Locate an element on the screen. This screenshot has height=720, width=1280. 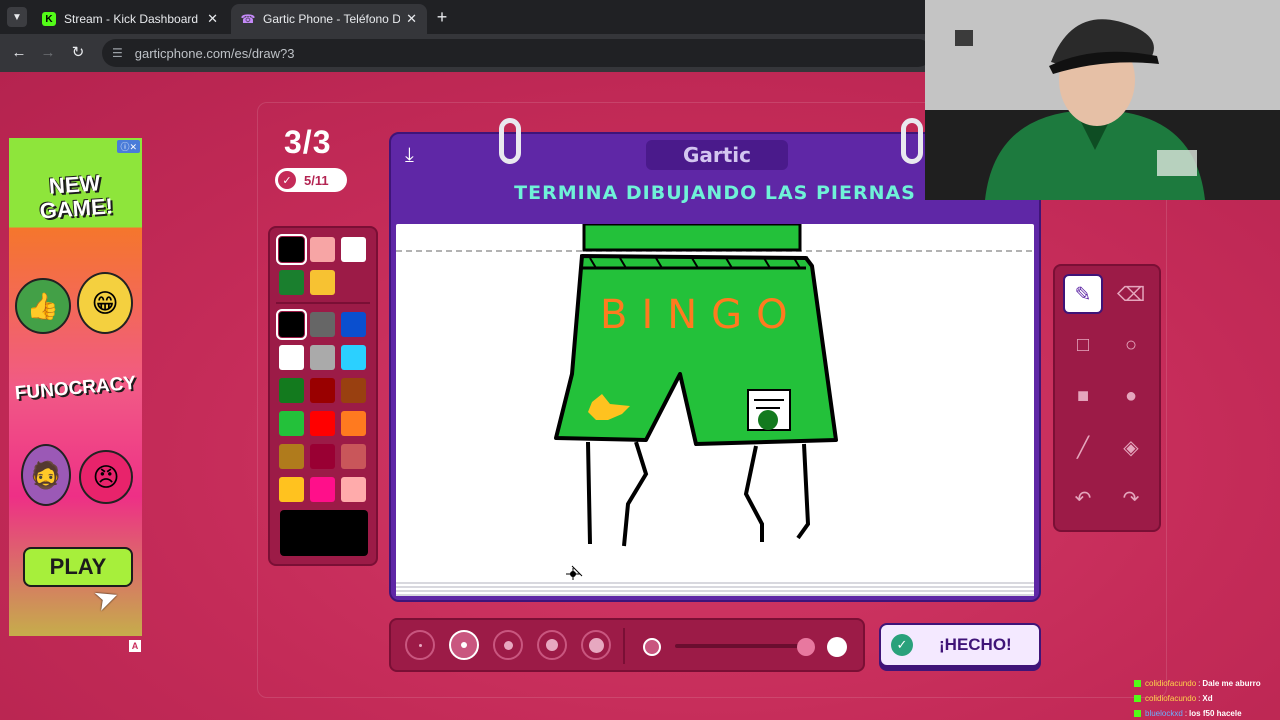
tab-kick-dashboard: K Stream - Kick Dashboard ✕ is located at coordinates (130, 19).